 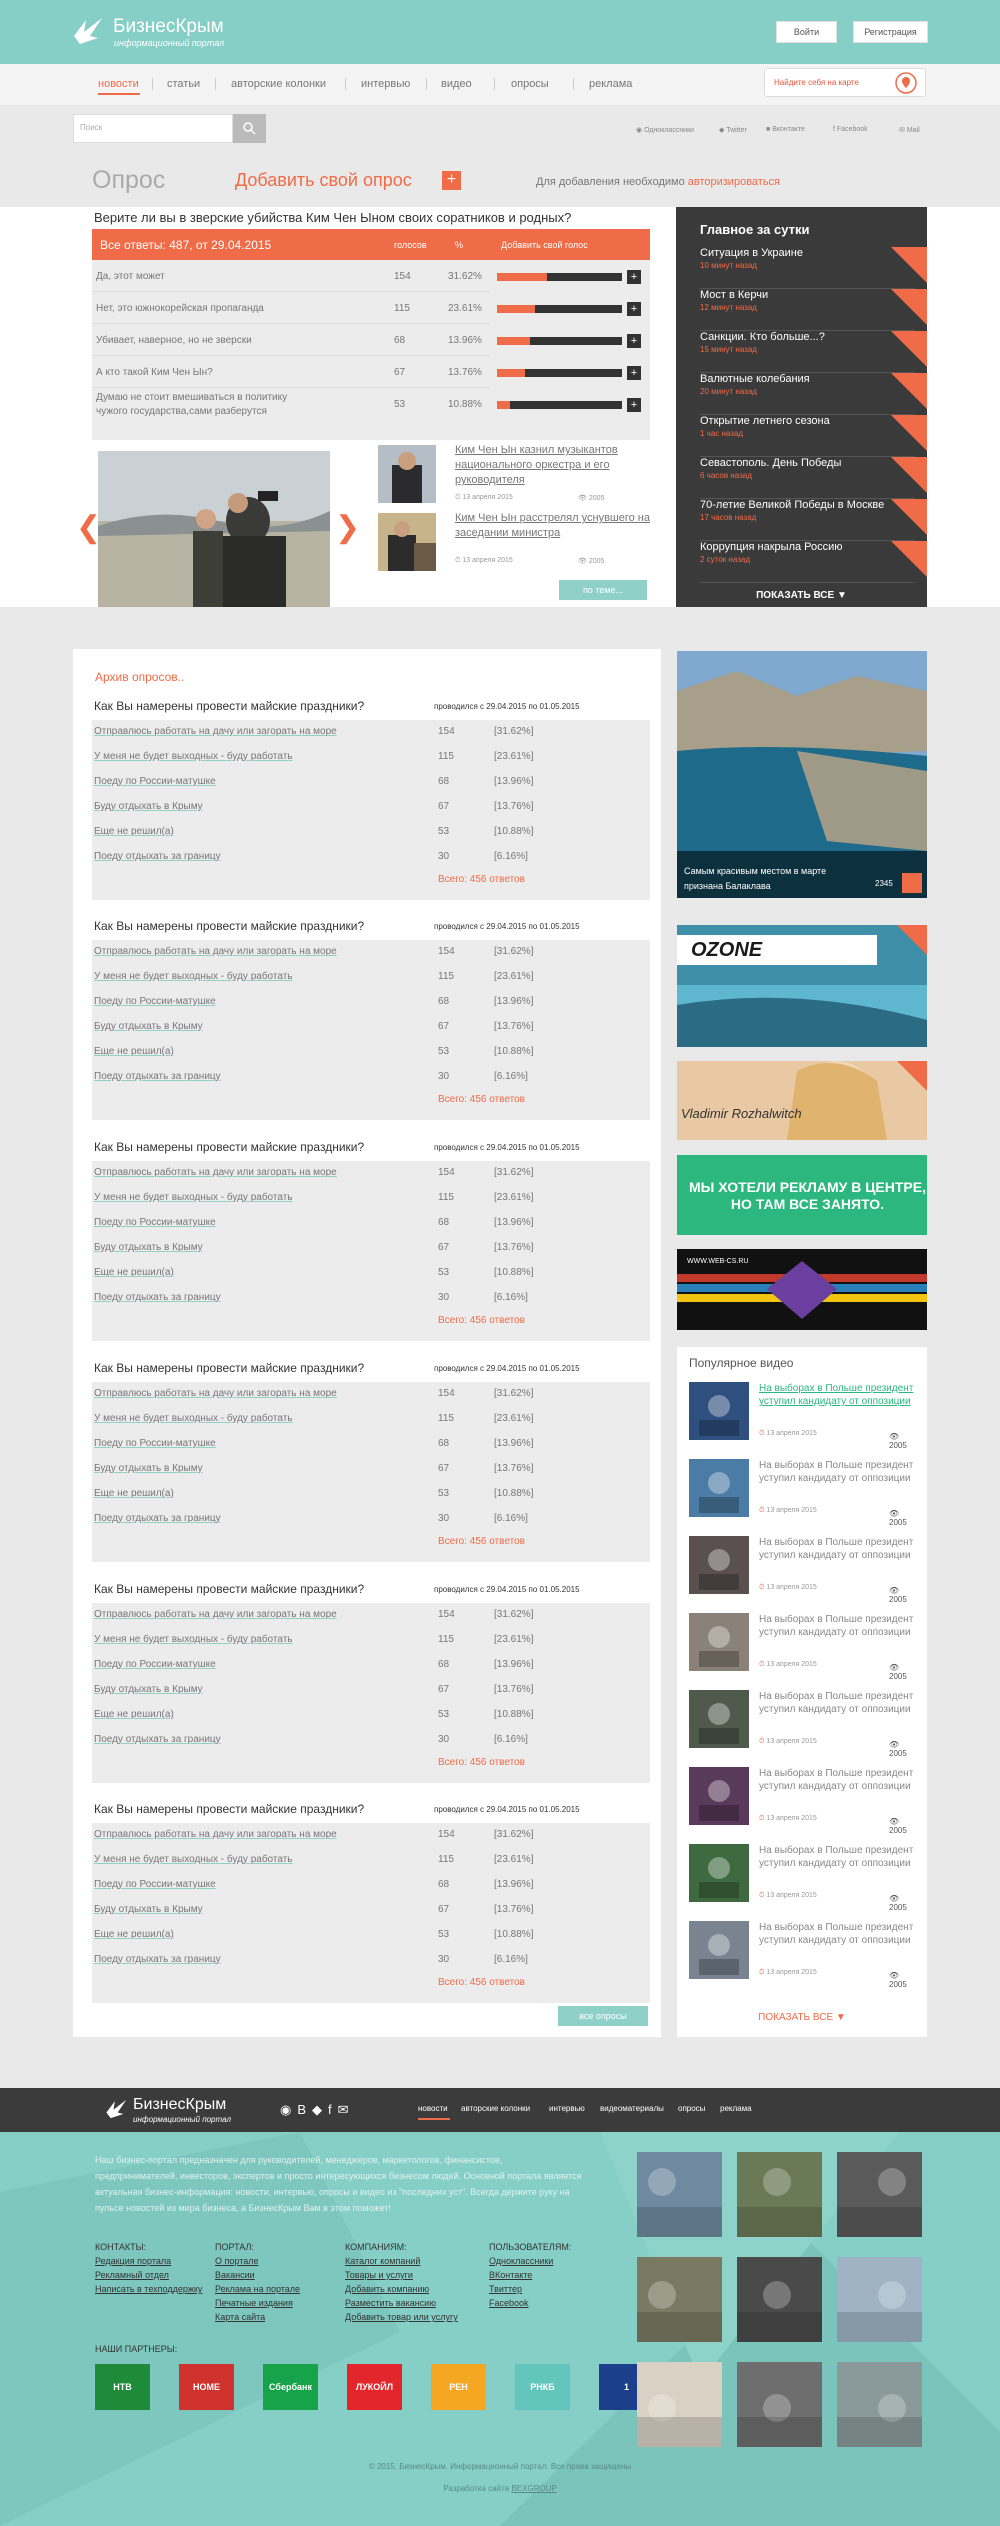 What do you see at coordinates (277, 2275) in the screenshot?
I see `footer-link: Вакансии` at bounding box center [277, 2275].